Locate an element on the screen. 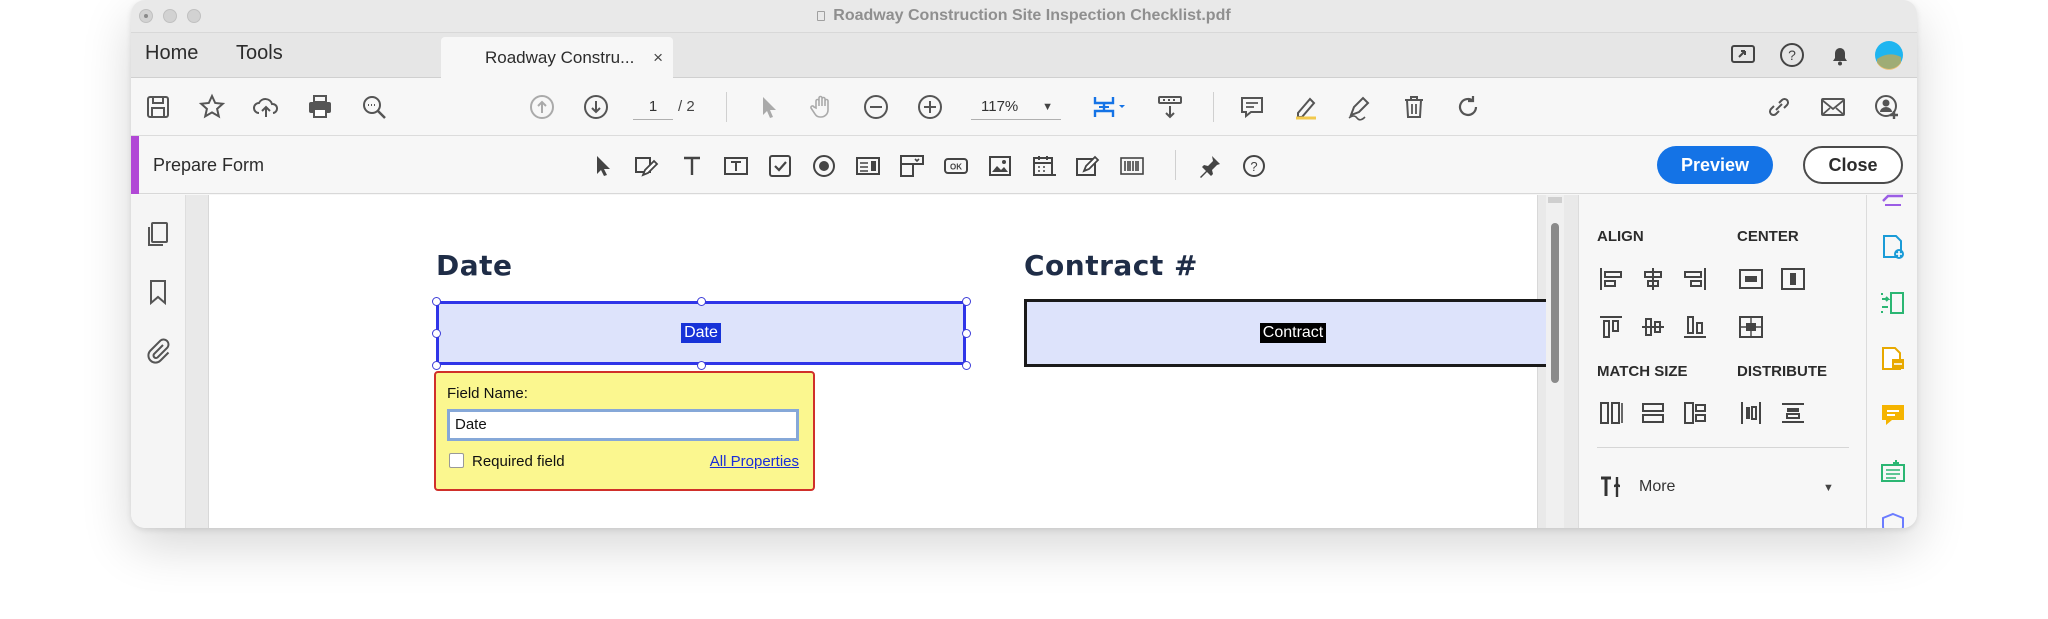 The image size is (2048, 619). fill-sign-icon is located at coordinates (1893, 471).